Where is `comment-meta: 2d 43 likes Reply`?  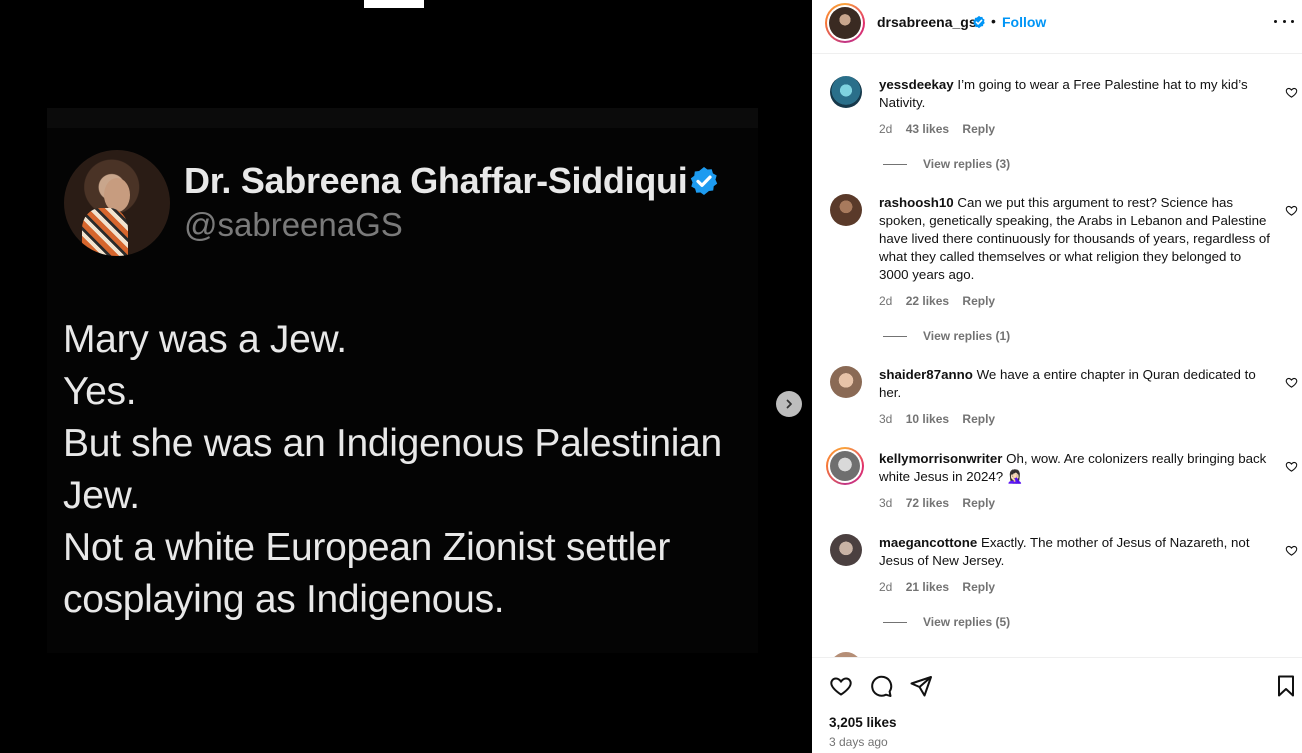 comment-meta: 2d 43 likes Reply is located at coordinates (942, 129).